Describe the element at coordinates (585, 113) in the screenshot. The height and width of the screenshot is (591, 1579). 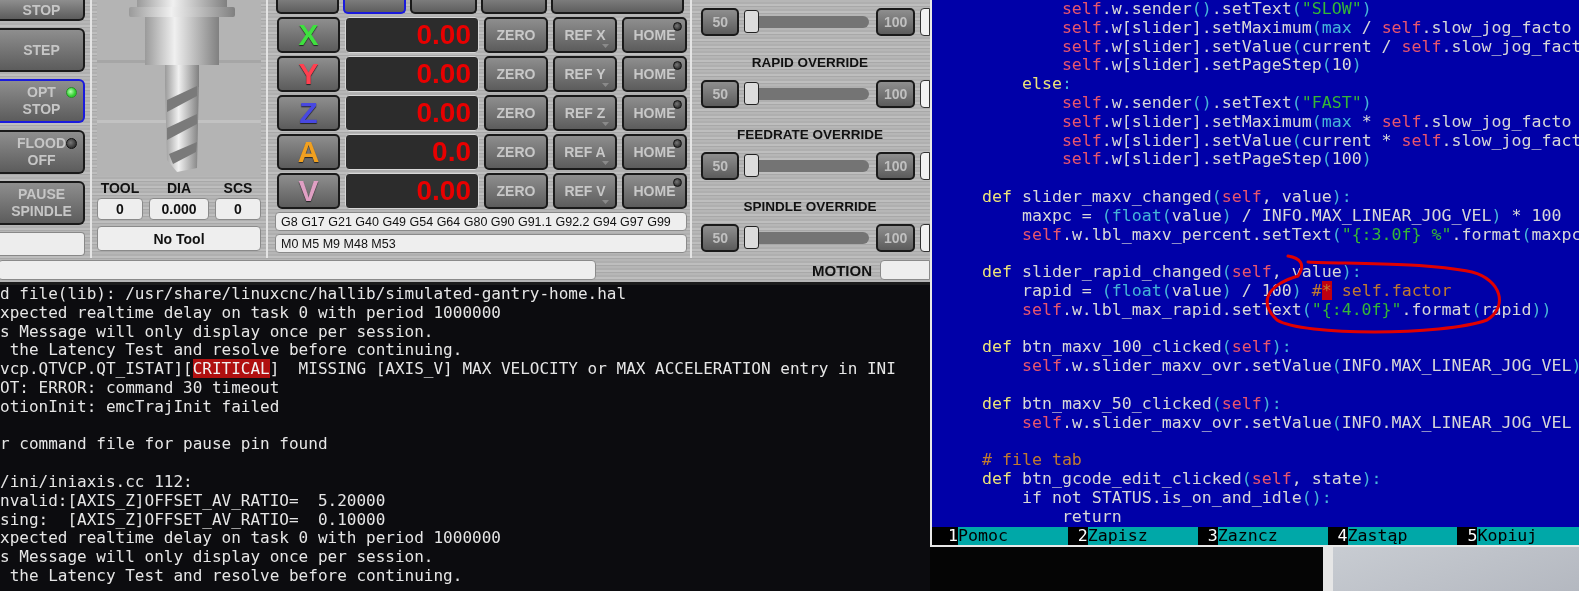
I see `ref-button: REF Z` at that location.